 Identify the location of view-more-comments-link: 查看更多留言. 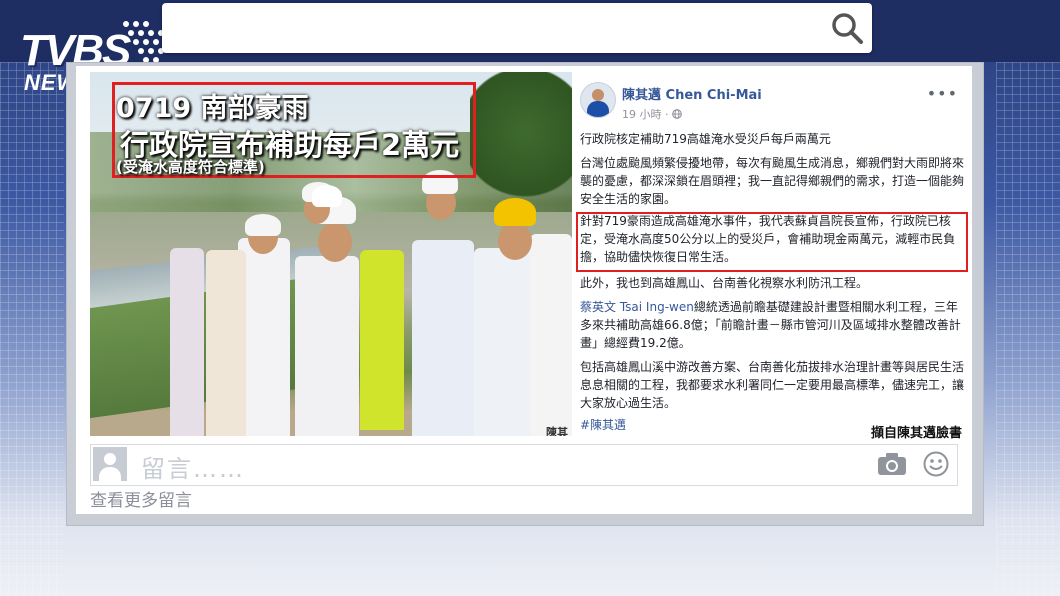
(141, 498).